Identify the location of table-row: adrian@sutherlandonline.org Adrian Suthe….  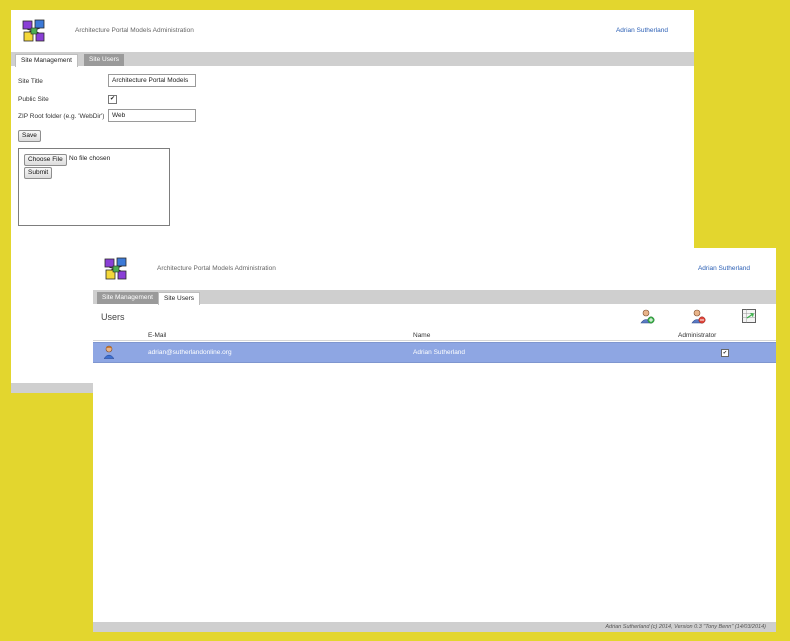
(434, 352).